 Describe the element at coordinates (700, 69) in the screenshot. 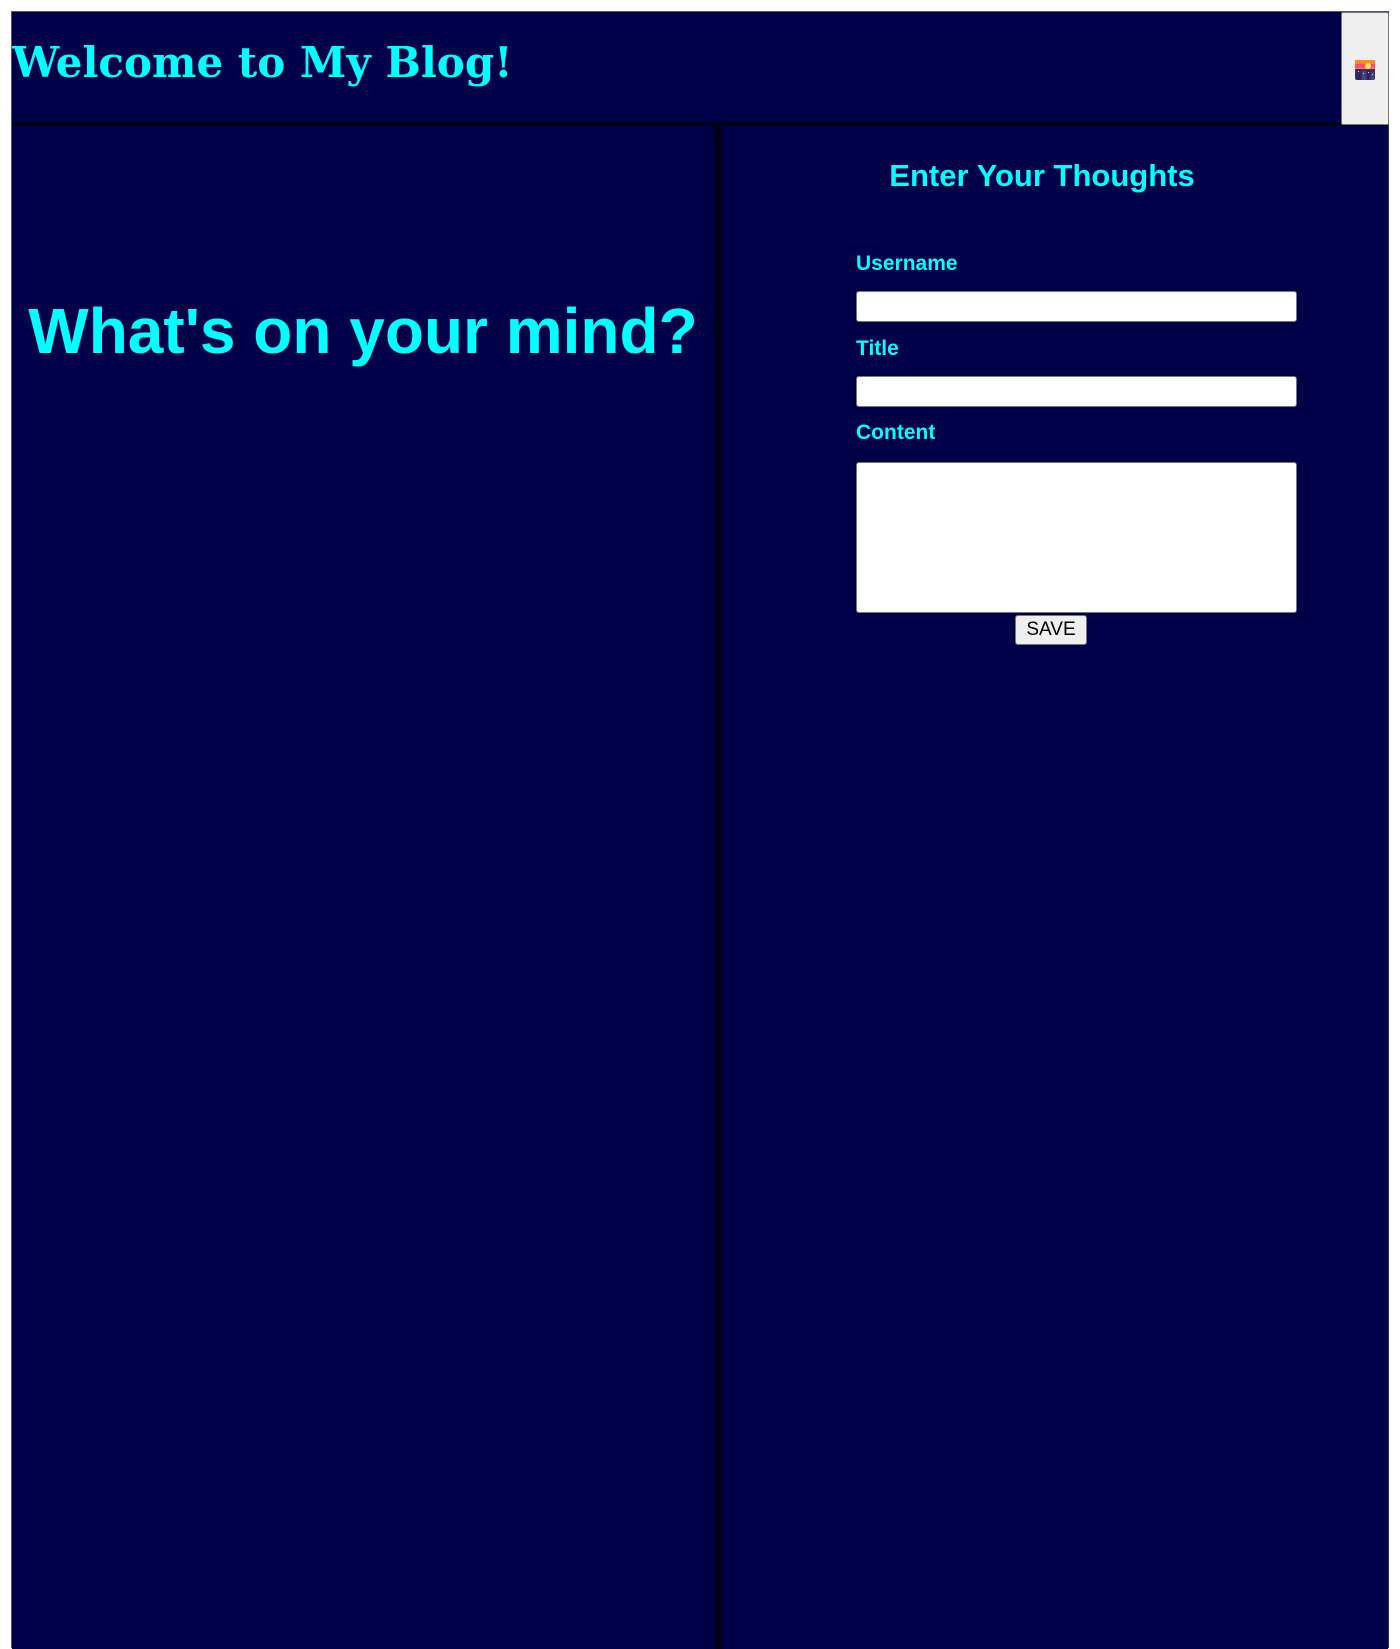

I see `site-header: Welcome to My Blog!` at that location.